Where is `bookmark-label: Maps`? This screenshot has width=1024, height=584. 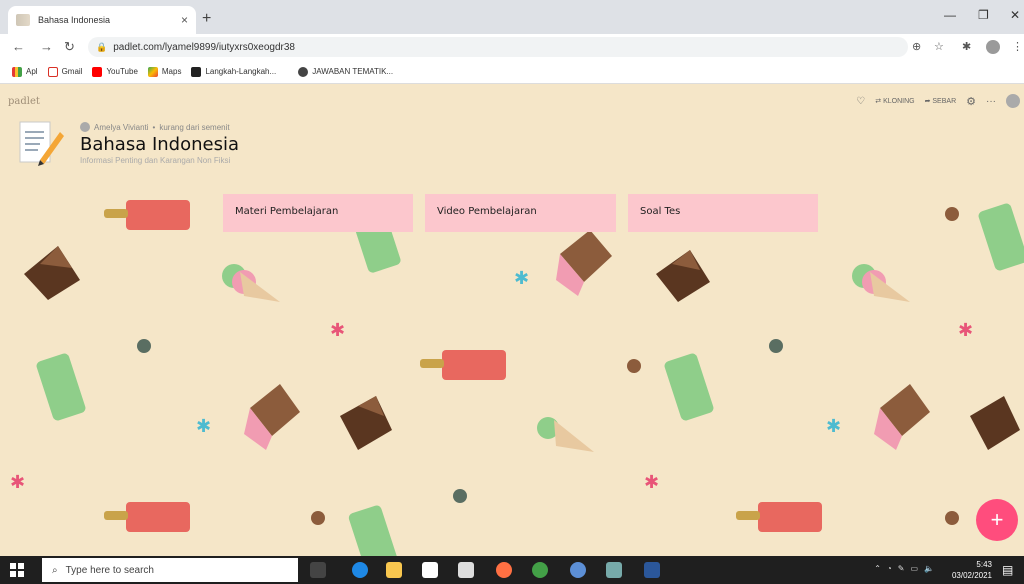 bookmark-label: Maps is located at coordinates (171, 71).